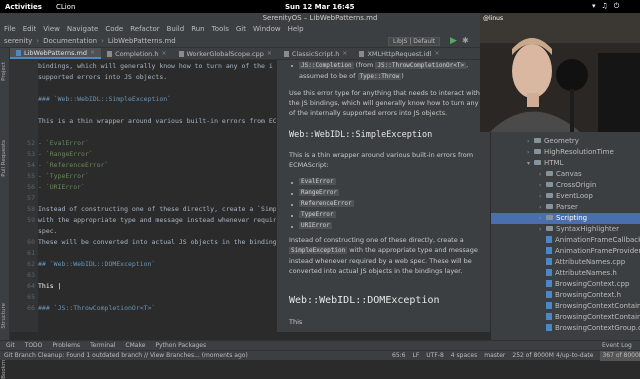  I want to click on project-tree-item: › Parser, so click(565, 207).